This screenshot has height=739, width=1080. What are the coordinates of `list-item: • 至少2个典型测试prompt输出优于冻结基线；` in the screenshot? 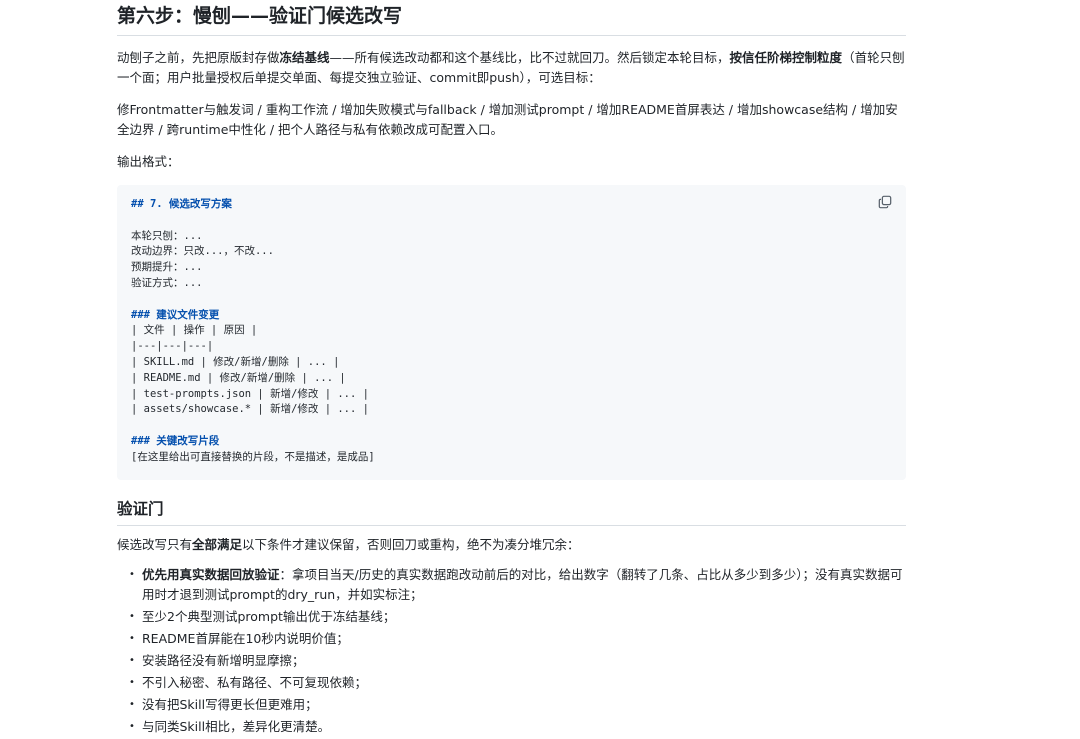 It's located at (511, 617).